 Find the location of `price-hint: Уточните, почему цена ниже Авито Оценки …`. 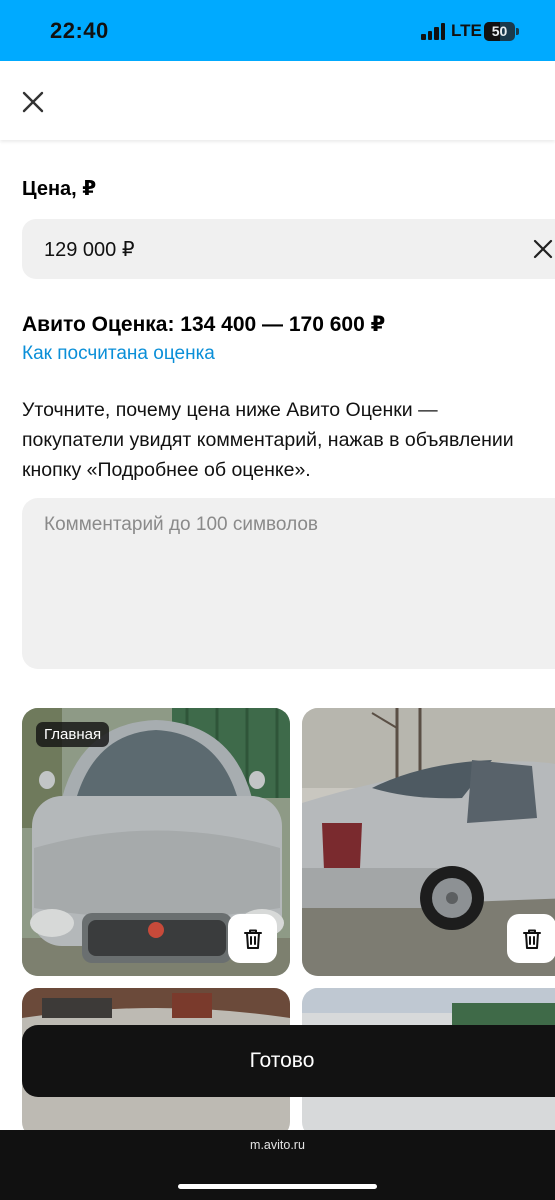

price-hint: Уточните, почему цена ниже Авито Оценки … is located at coordinates (288, 440).